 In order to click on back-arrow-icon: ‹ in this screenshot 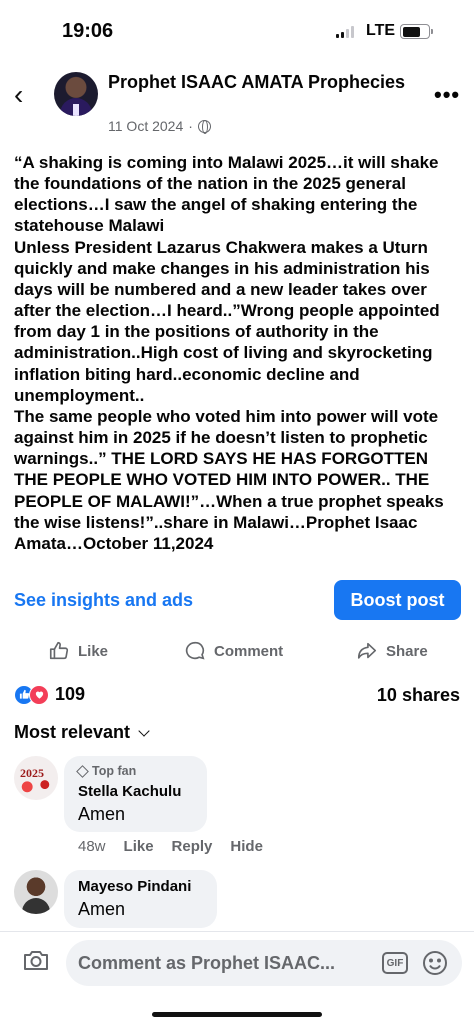, I will do `click(19, 94)`.